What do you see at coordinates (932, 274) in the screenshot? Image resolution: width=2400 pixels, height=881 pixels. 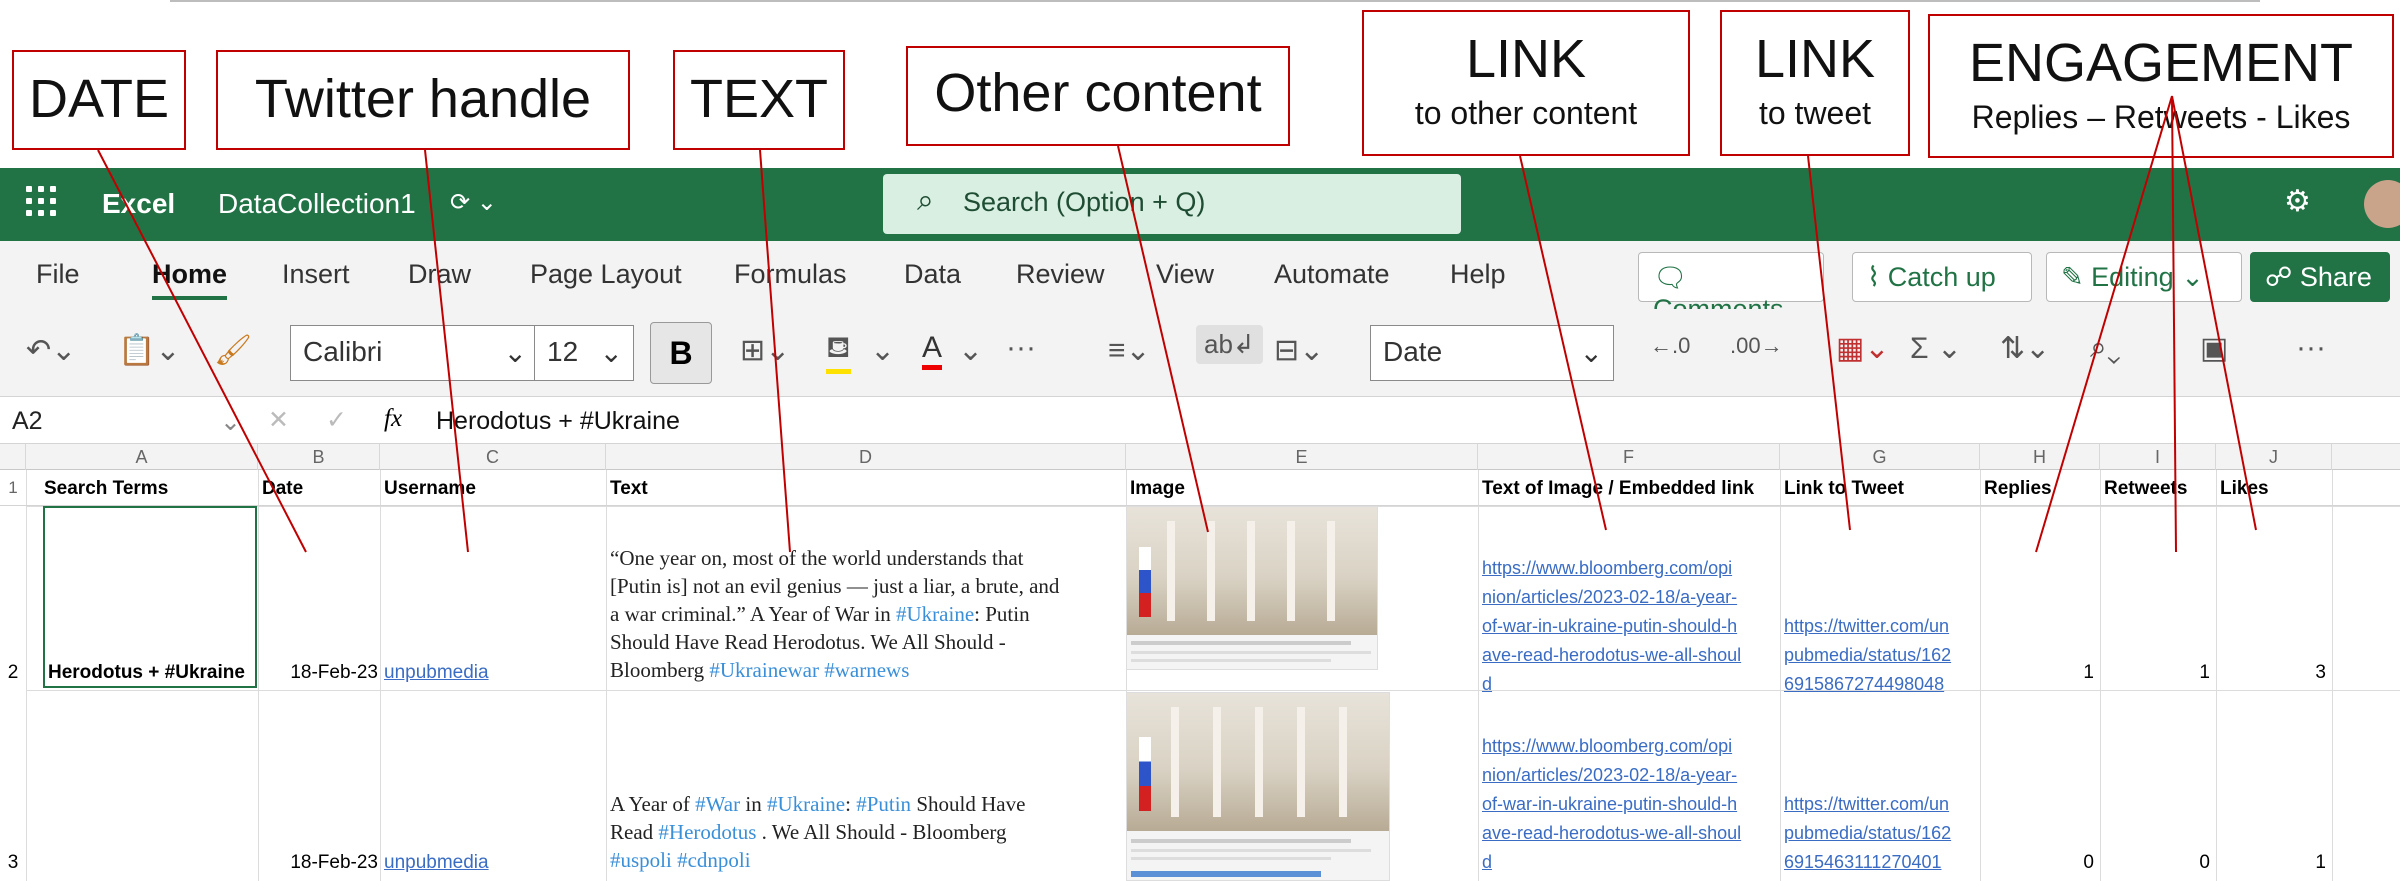 I see `tab-data: Data` at bounding box center [932, 274].